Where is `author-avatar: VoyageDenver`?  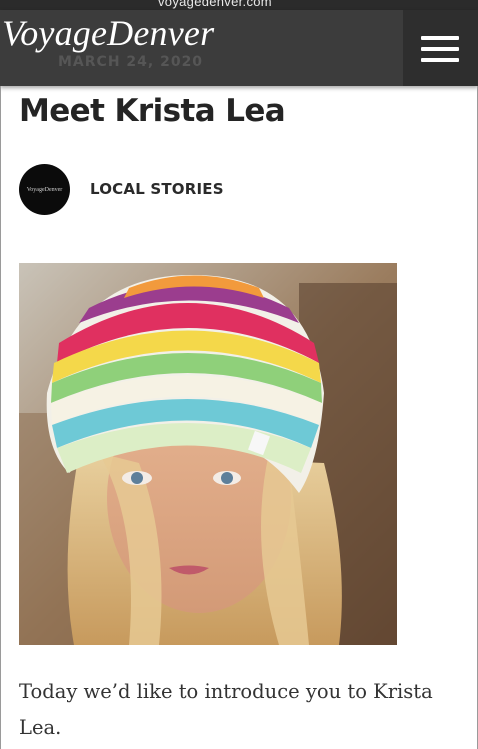
author-avatar: VoyageDenver is located at coordinates (44, 189).